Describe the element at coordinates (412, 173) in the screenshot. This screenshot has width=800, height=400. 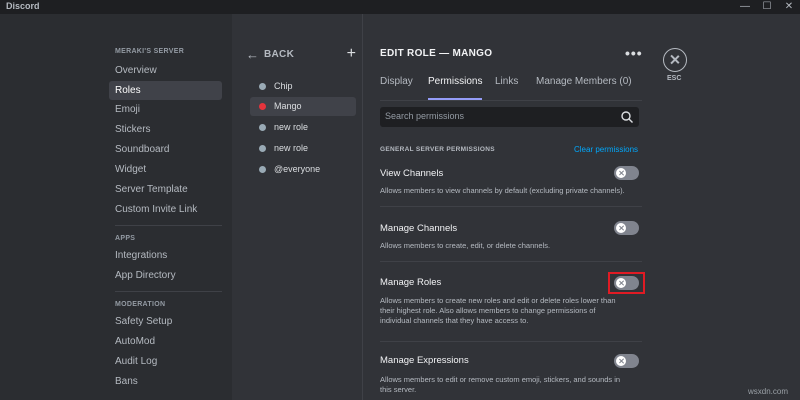
I see `permission-title: View Channels` at that location.